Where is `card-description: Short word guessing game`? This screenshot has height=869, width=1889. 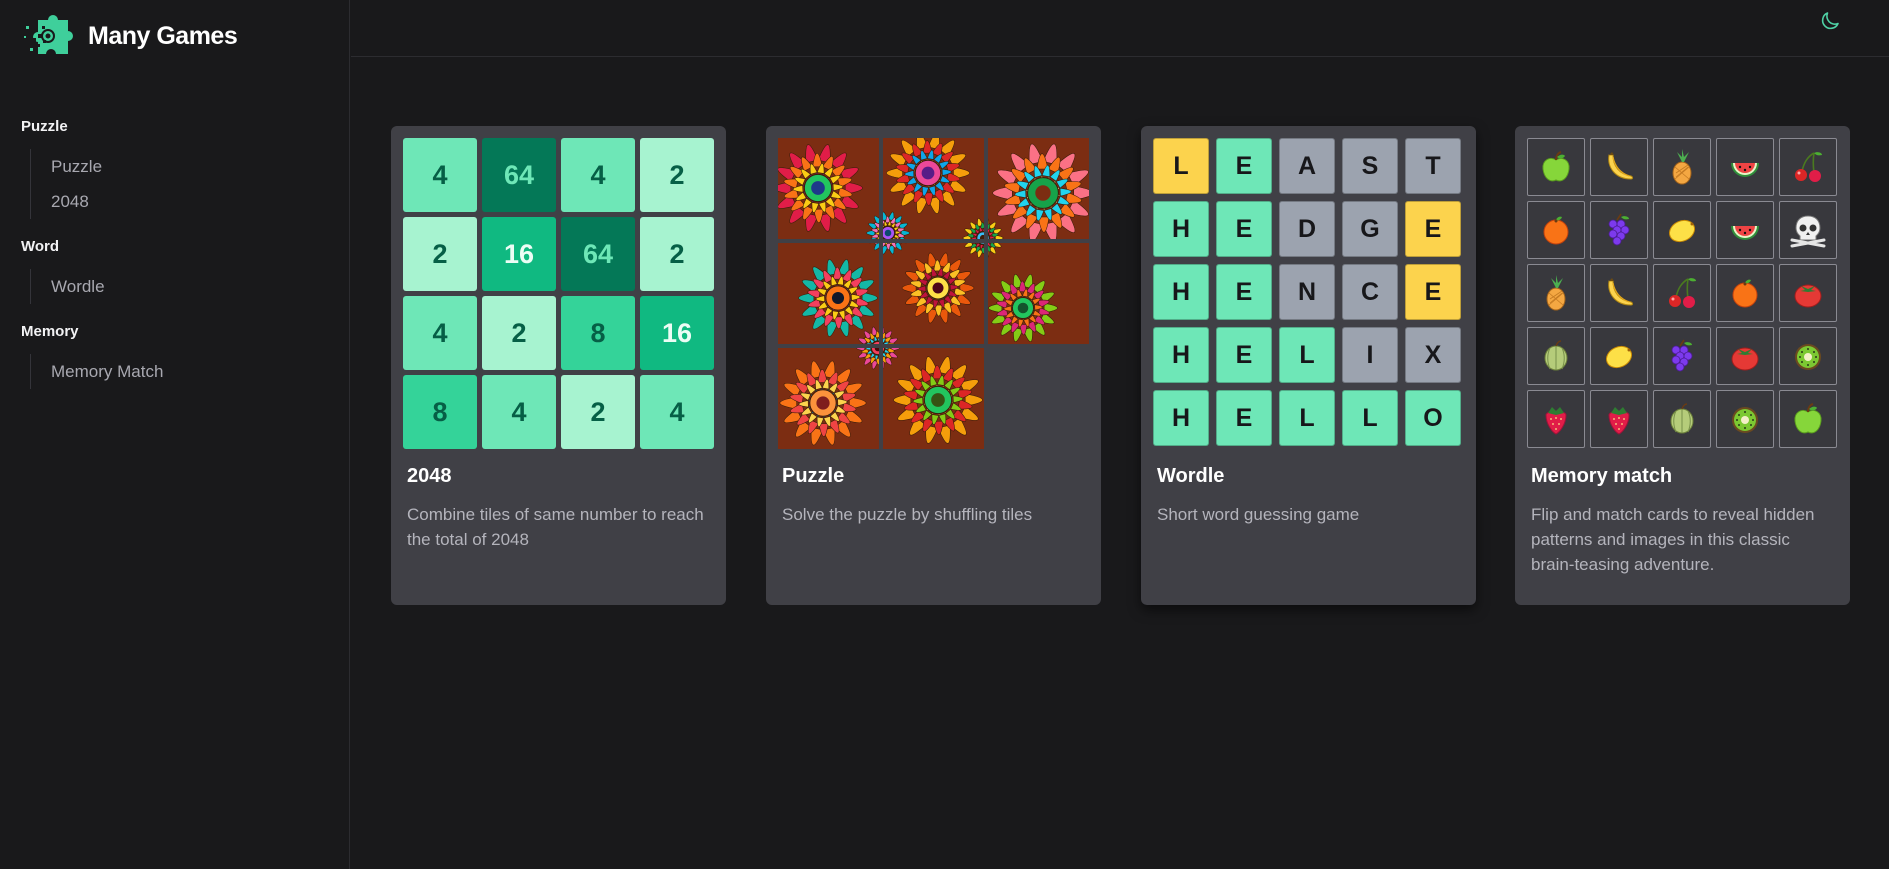
card-description: Short word guessing game is located at coordinates (1258, 514).